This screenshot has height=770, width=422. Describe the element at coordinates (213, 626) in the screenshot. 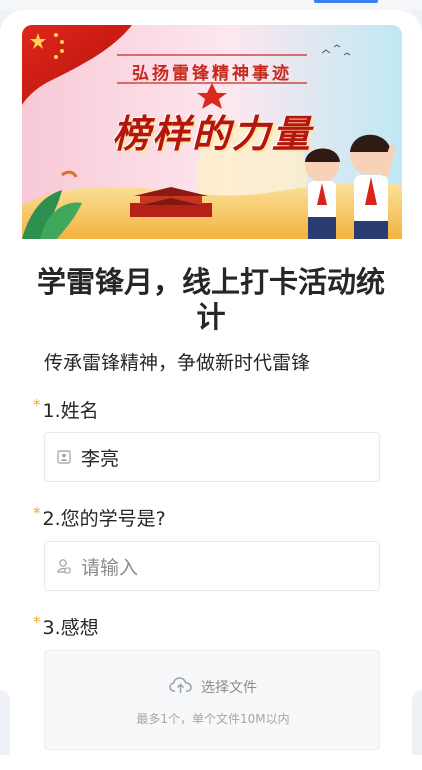

I see `question-3-label: * 3.感想` at that location.